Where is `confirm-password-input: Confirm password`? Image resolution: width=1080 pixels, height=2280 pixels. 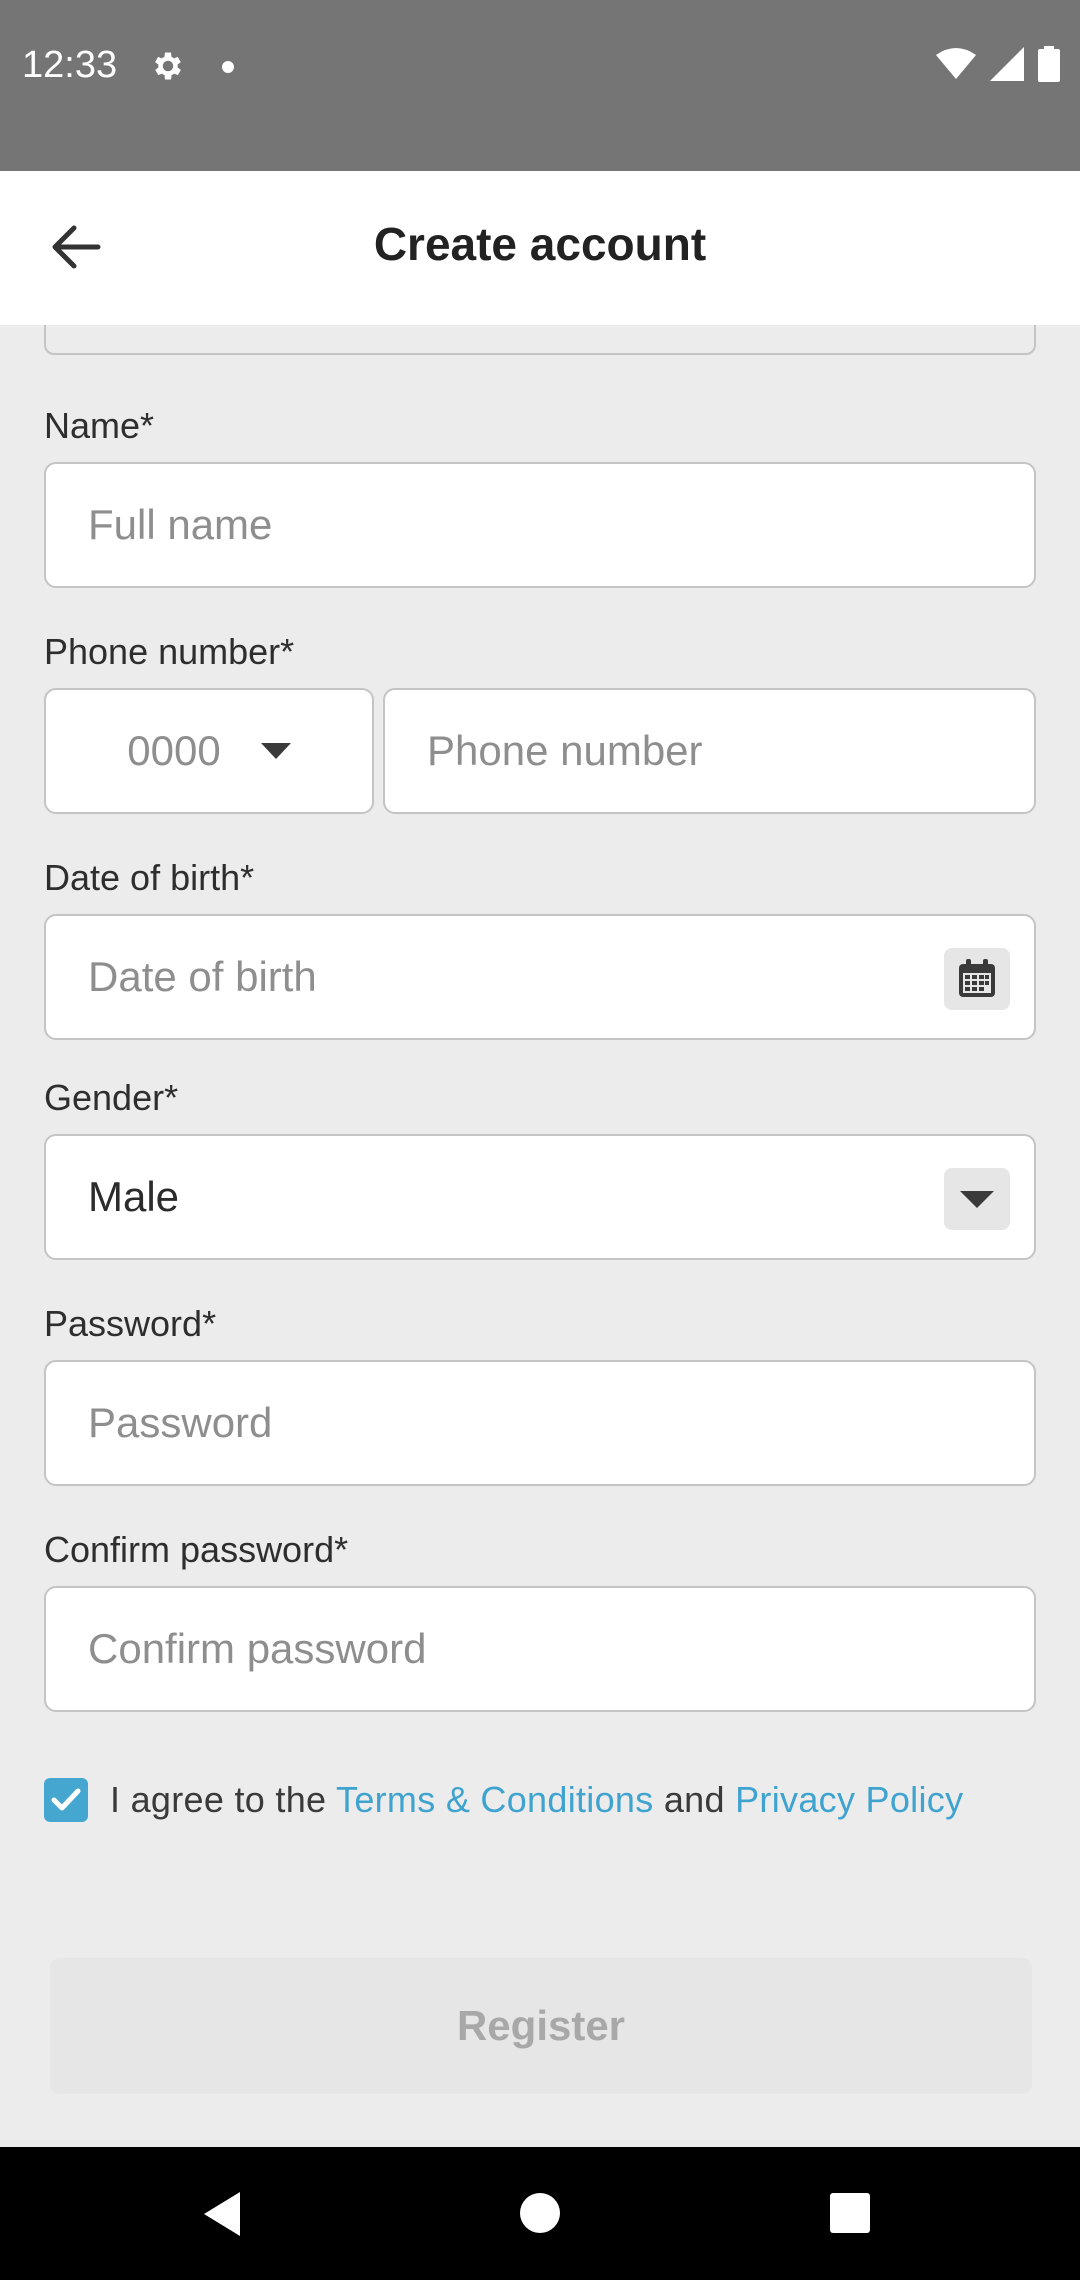
confirm-password-input: Confirm password is located at coordinates (540, 1649).